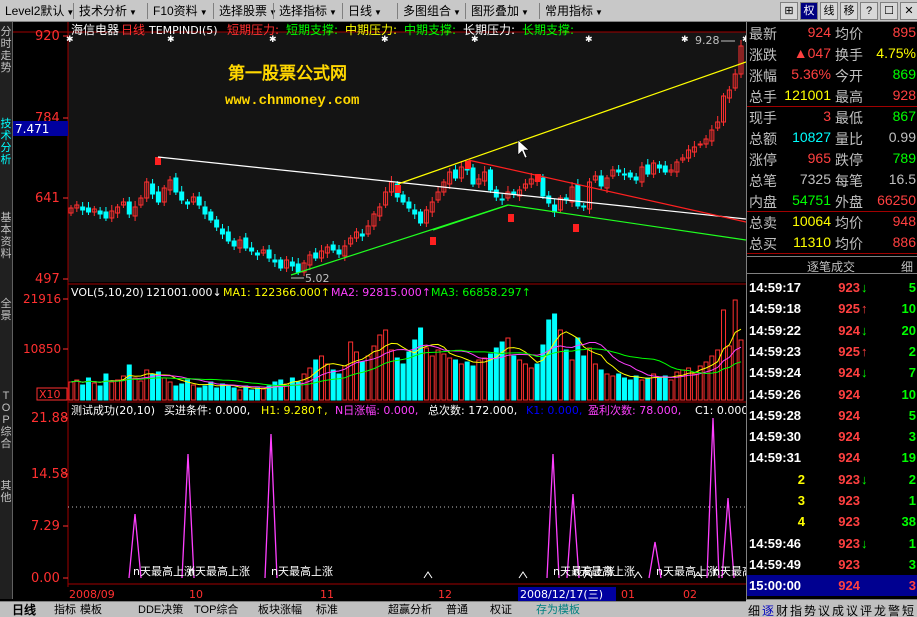  What do you see at coordinates (824, 609) in the screenshot?
I see `right-tab-5: 议` at bounding box center [824, 609].